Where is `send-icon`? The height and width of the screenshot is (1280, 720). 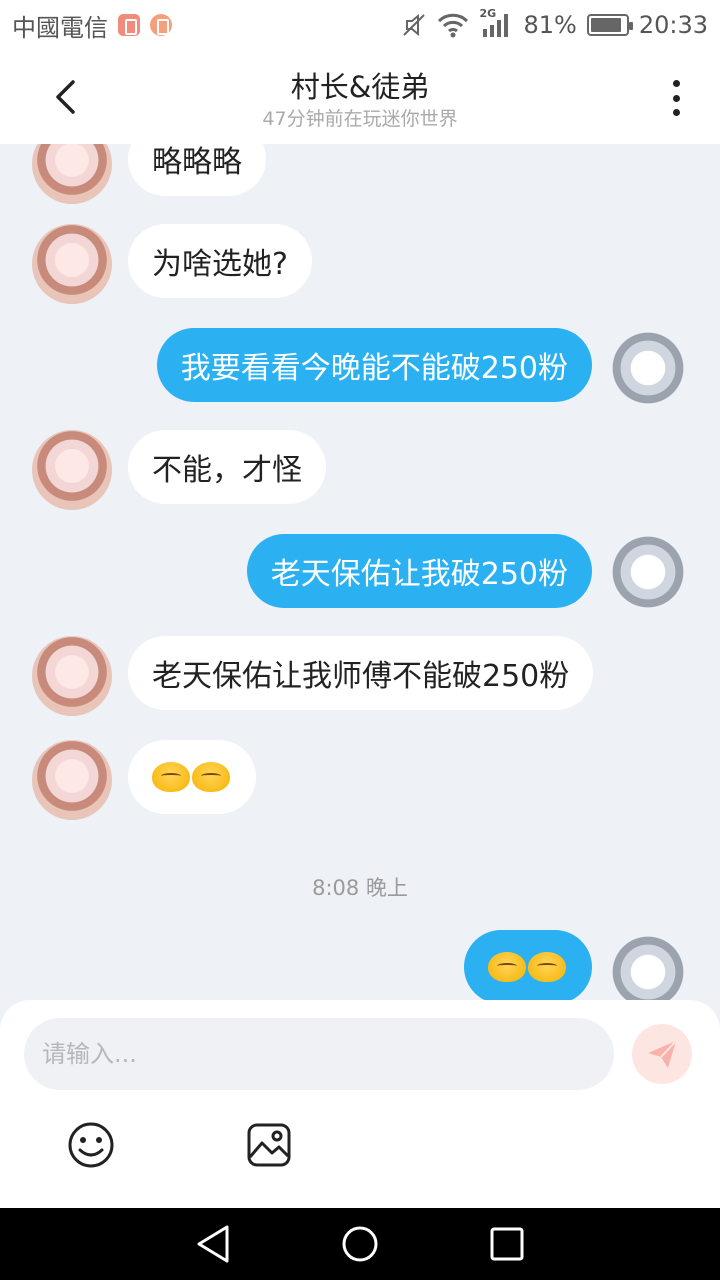
send-icon is located at coordinates (662, 1054).